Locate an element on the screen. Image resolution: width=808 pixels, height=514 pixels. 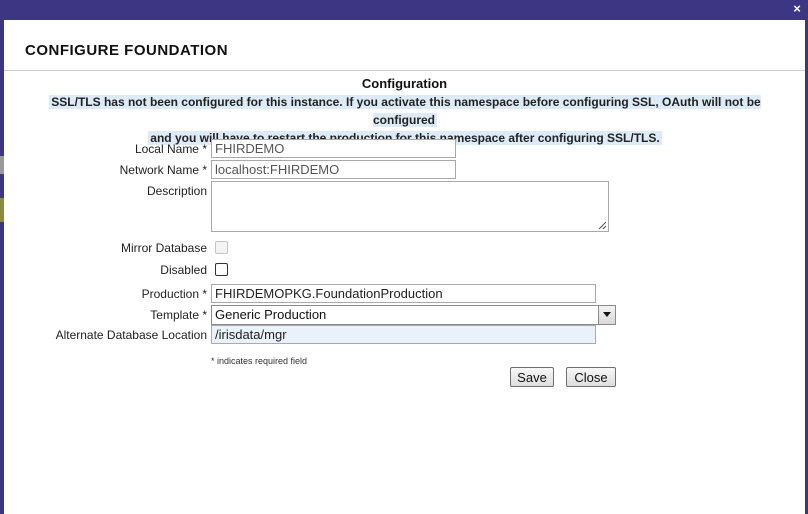
description-container is located at coordinates (410, 206).